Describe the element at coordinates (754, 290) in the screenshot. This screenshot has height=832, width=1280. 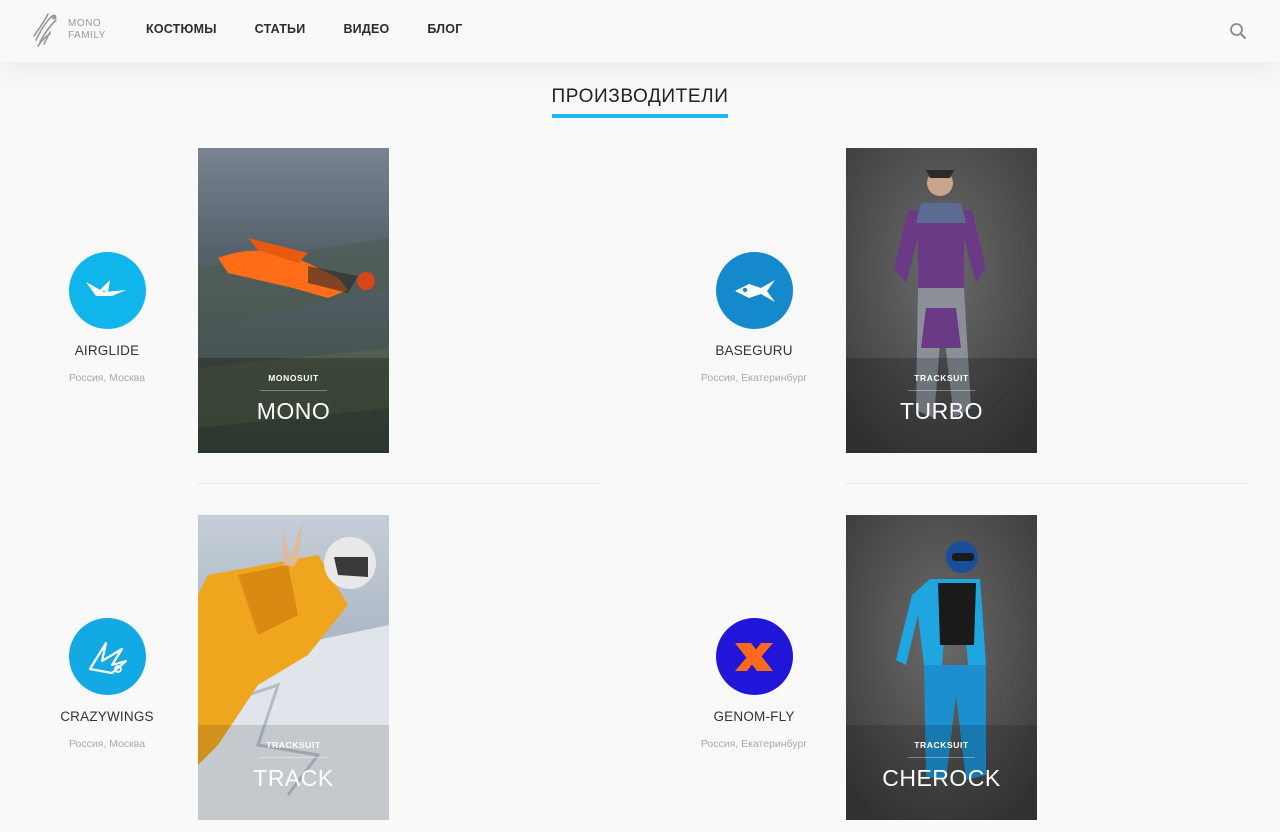
I see `baseguru-logo-icon` at that location.